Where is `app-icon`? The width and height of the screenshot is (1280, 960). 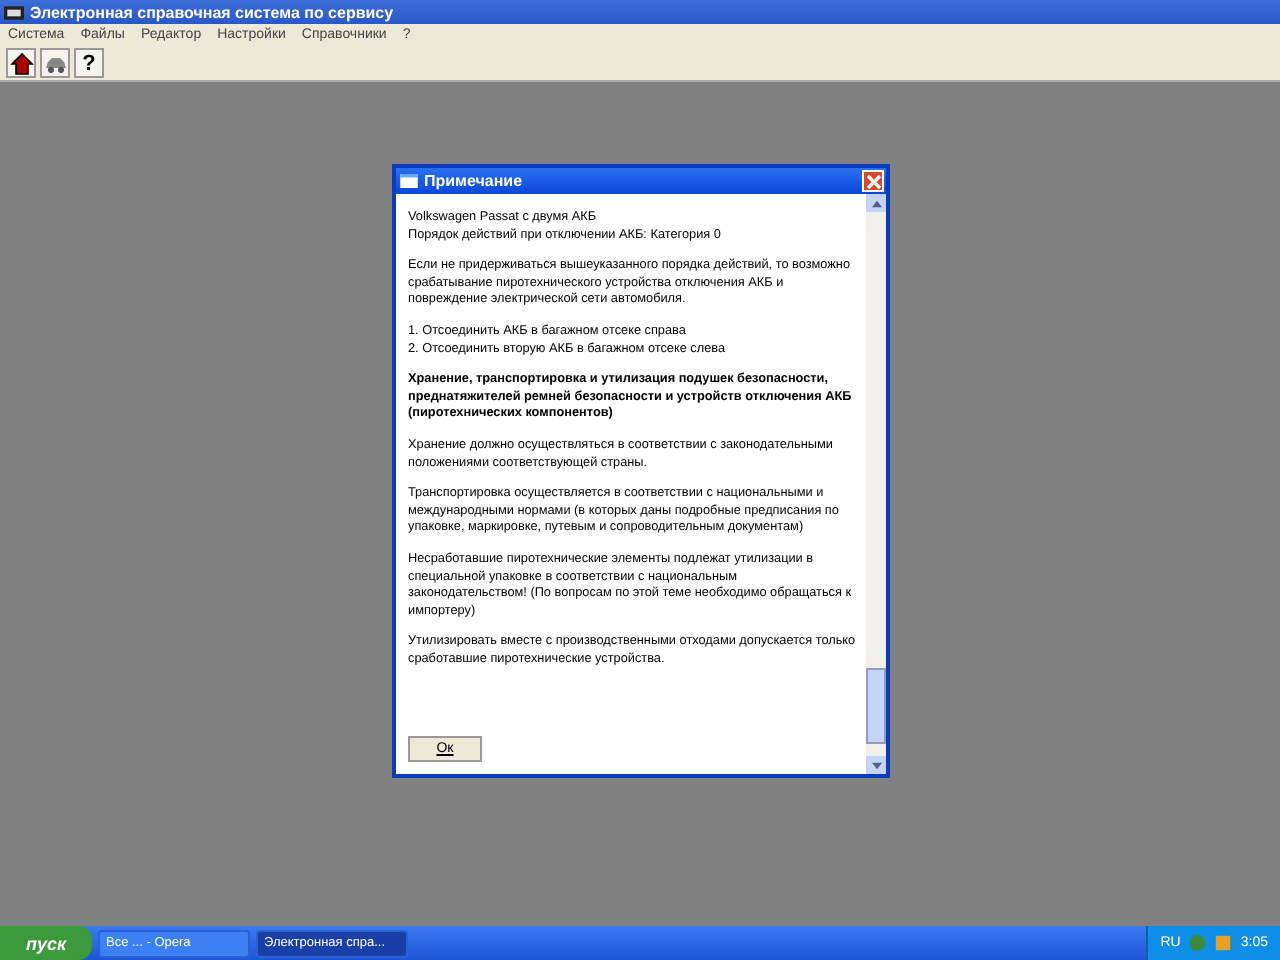 app-icon is located at coordinates (14, 12).